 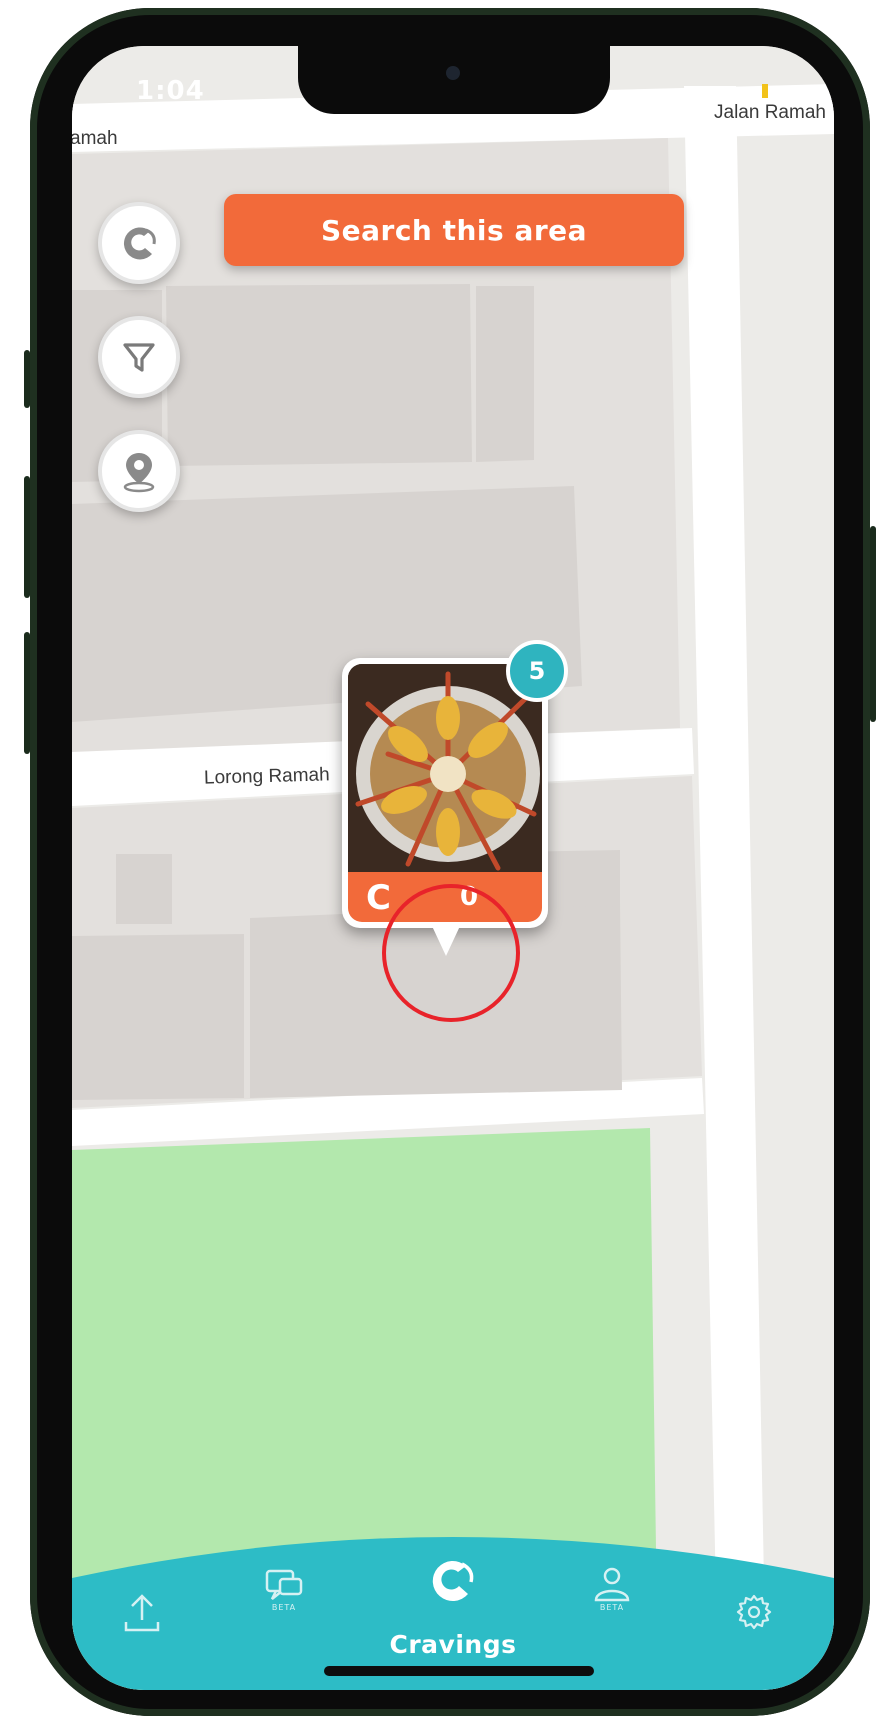 What do you see at coordinates (170, 91) in the screenshot?
I see `status-time: 1:04` at bounding box center [170, 91].